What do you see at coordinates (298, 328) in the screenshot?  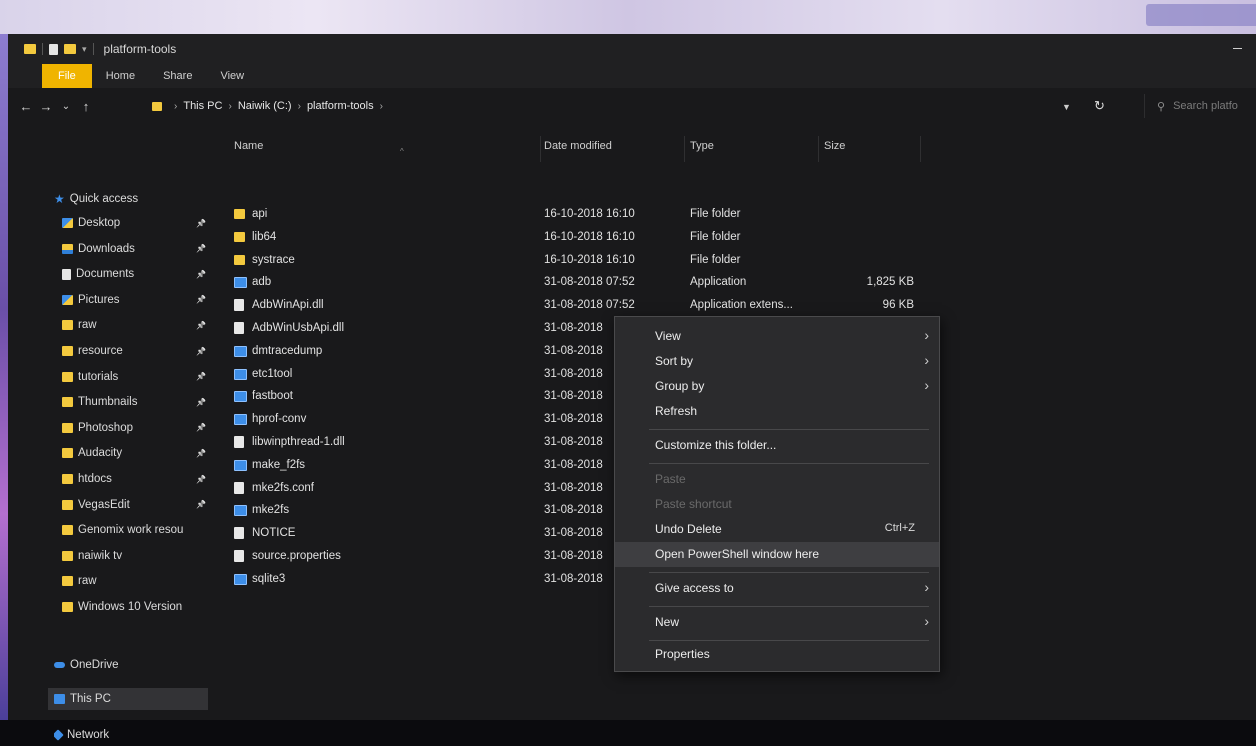 I see `file-name: AdbWinUsbApi.dll` at bounding box center [298, 328].